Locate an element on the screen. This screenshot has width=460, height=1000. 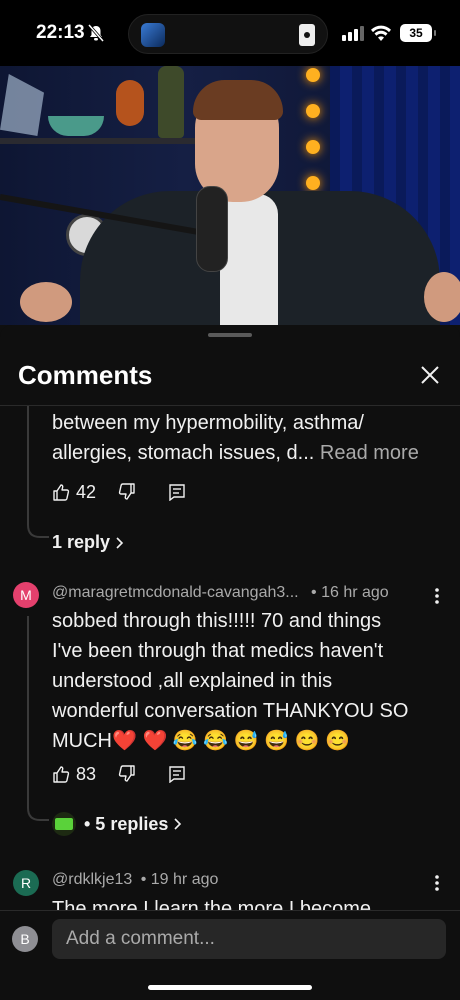
shelf is located at coordinates (100, 141).